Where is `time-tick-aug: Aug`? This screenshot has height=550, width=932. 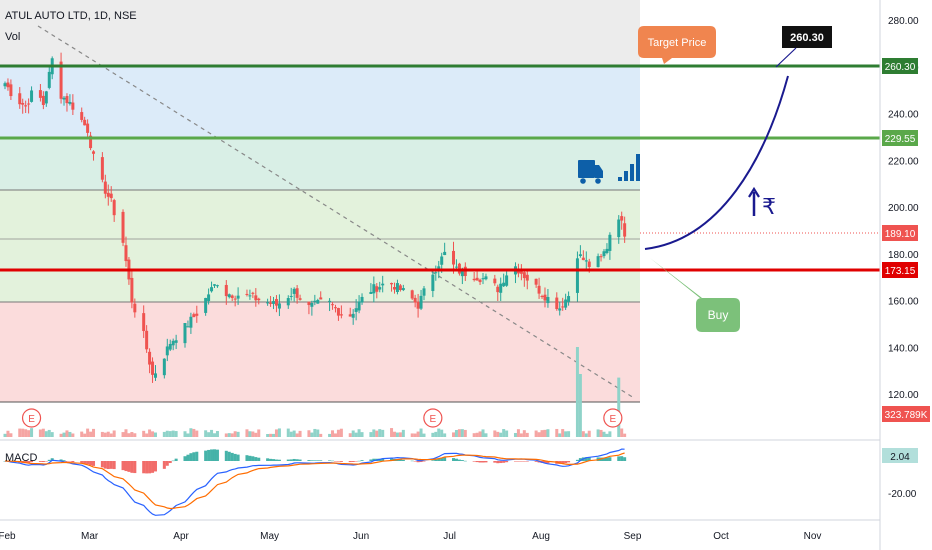 time-tick-aug: Aug is located at coordinates (541, 536).